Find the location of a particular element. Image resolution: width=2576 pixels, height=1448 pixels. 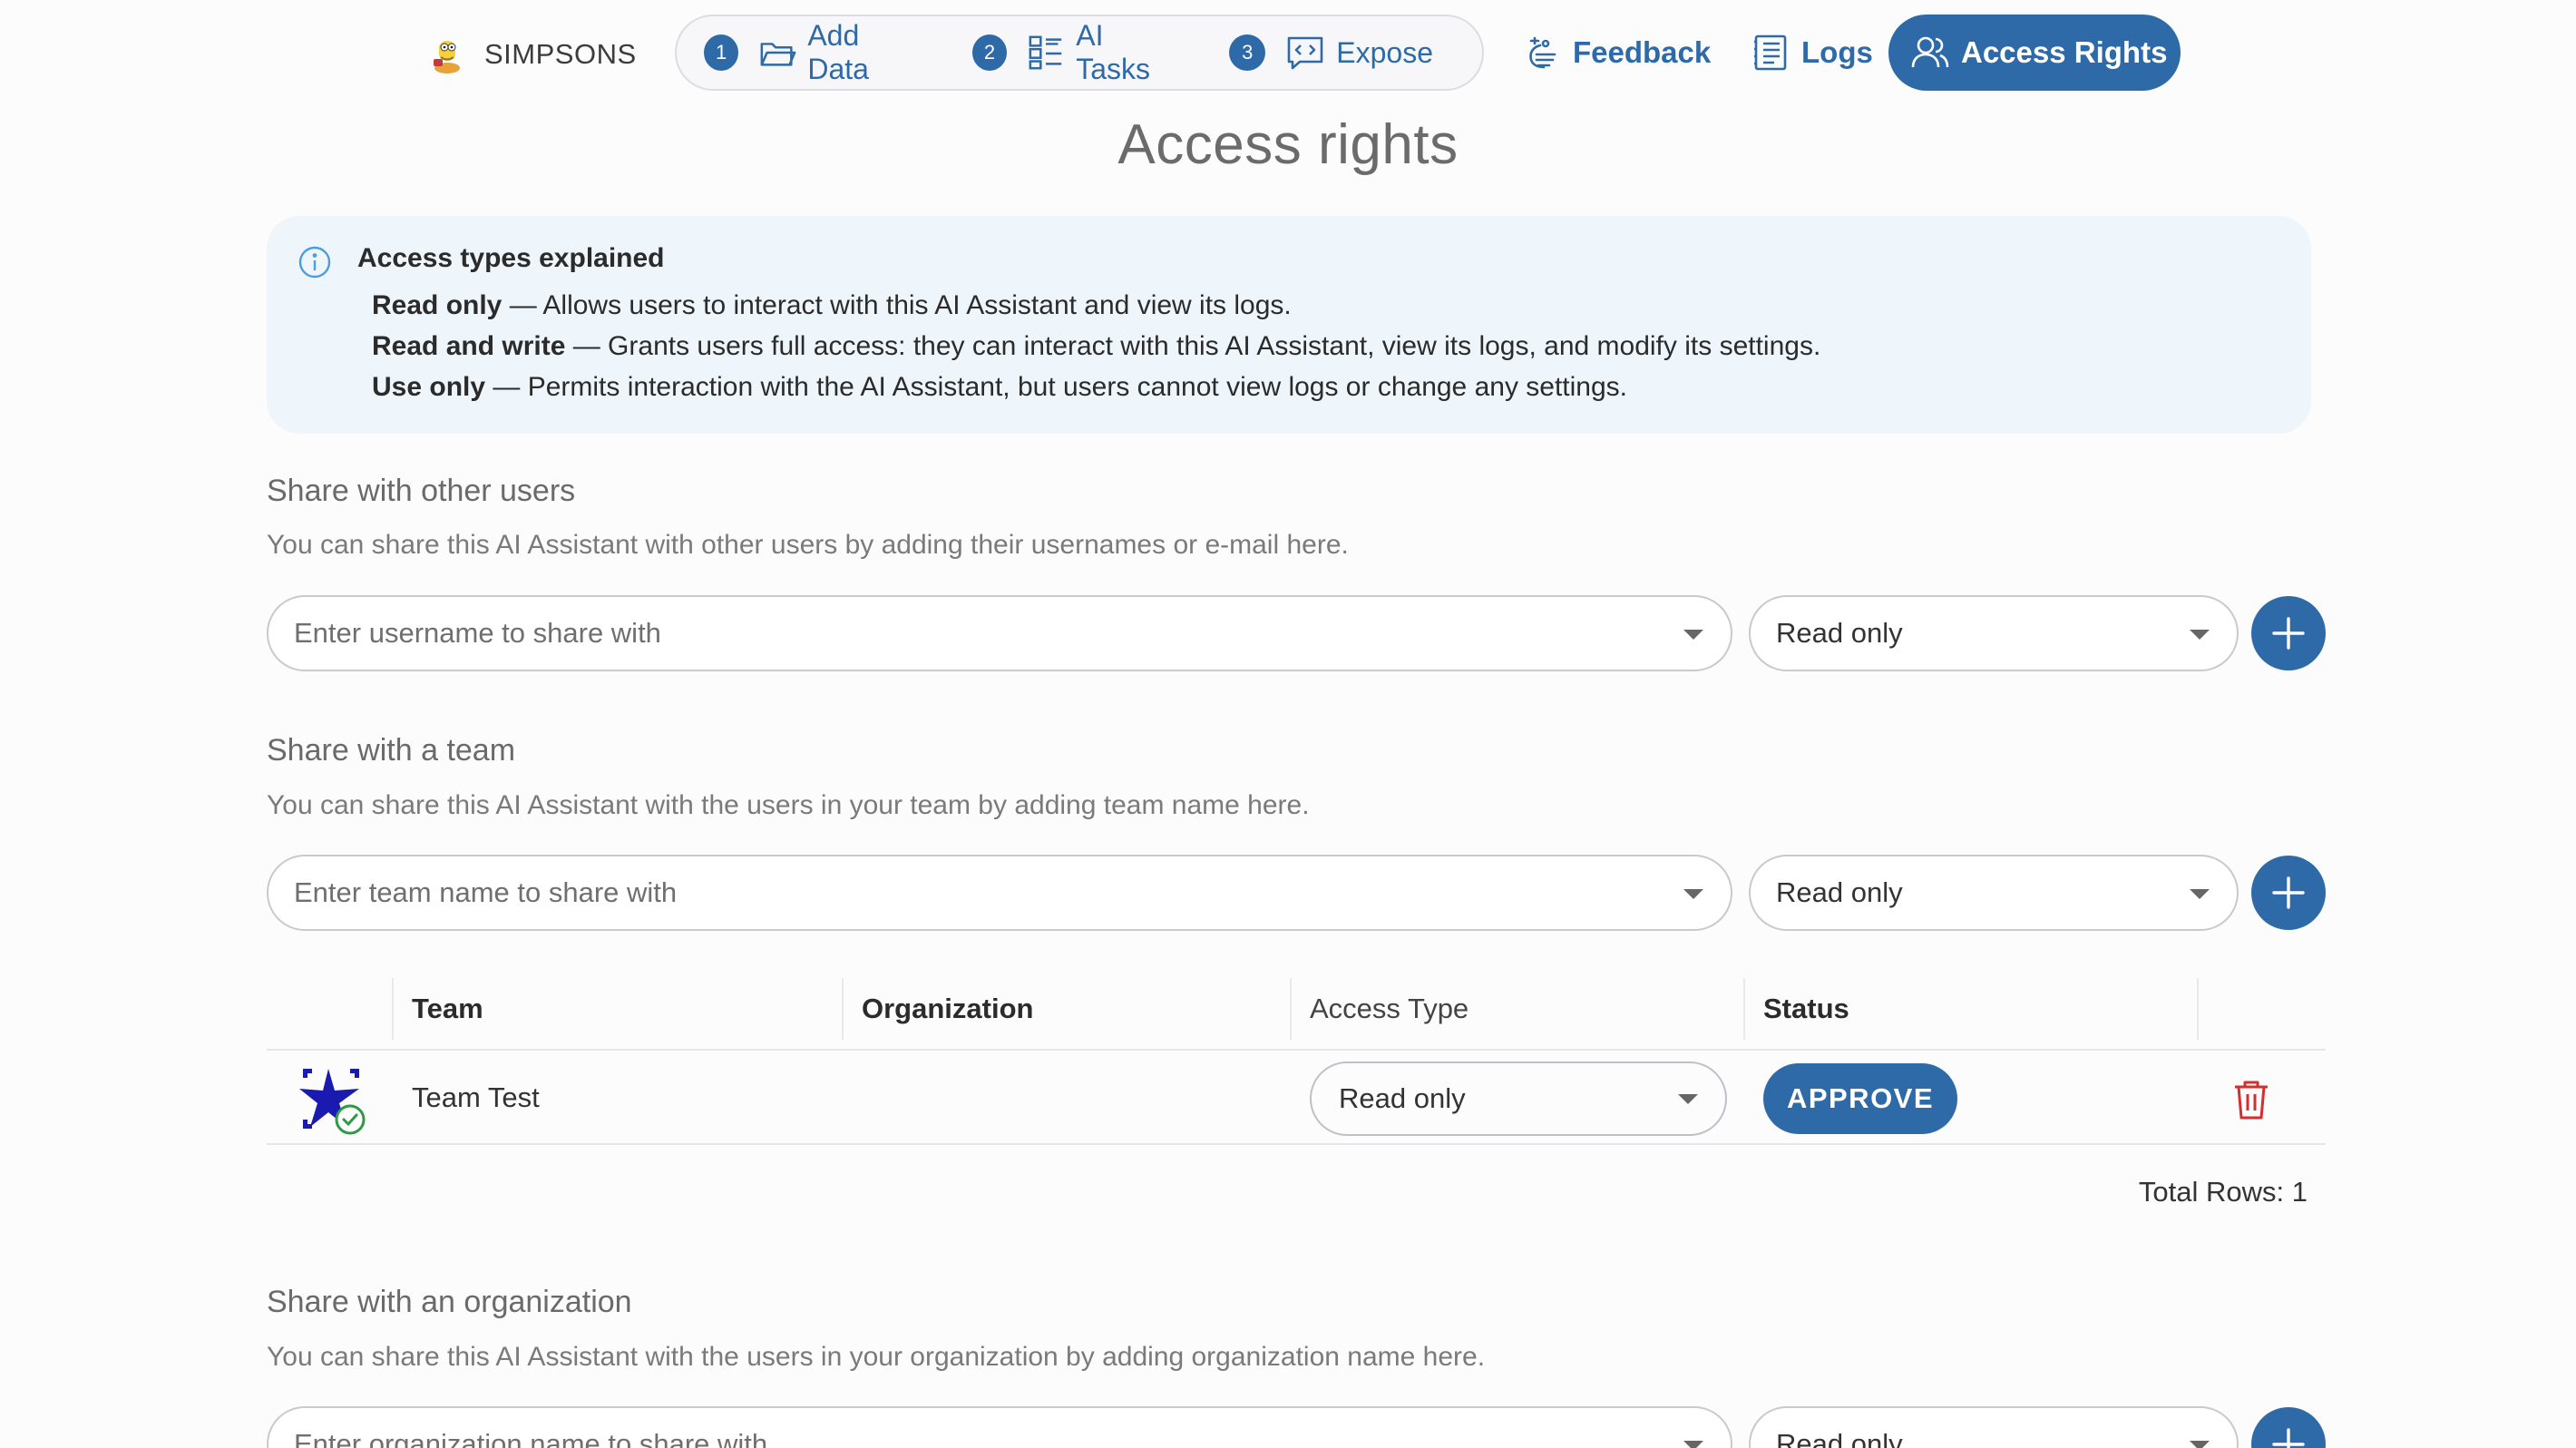

team-avatar is located at coordinates (332, 1102).